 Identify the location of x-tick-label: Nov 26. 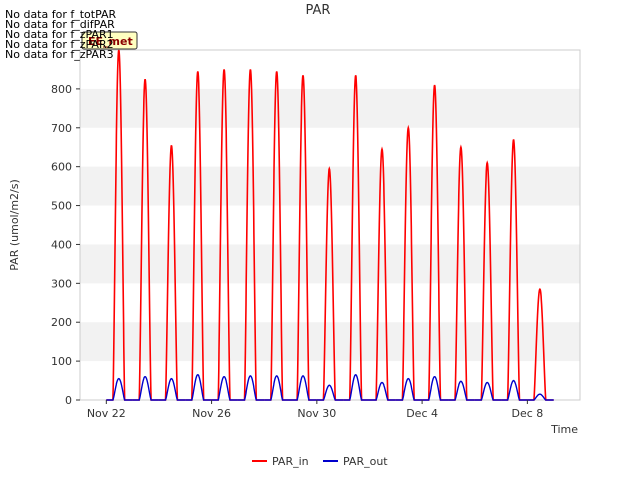
(211, 413).